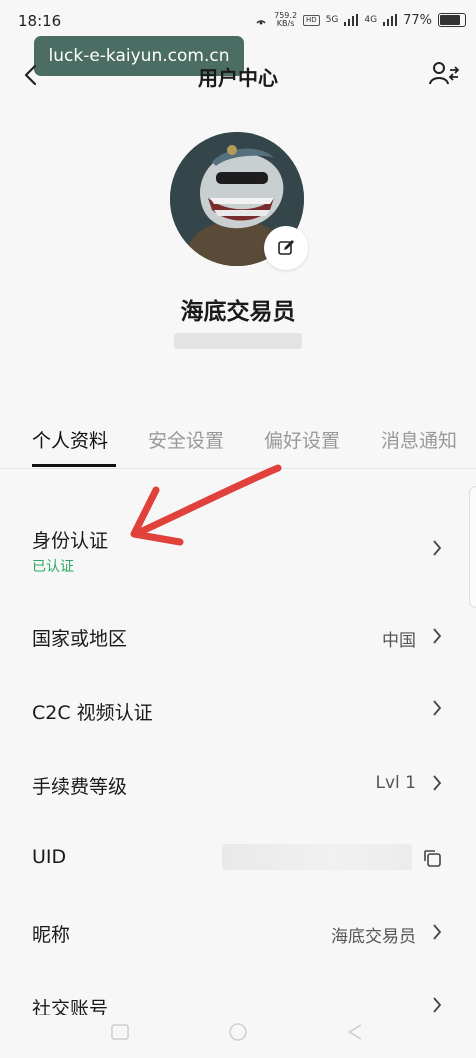 This screenshot has width=476, height=1058. I want to click on battery-fill, so click(450, 20).